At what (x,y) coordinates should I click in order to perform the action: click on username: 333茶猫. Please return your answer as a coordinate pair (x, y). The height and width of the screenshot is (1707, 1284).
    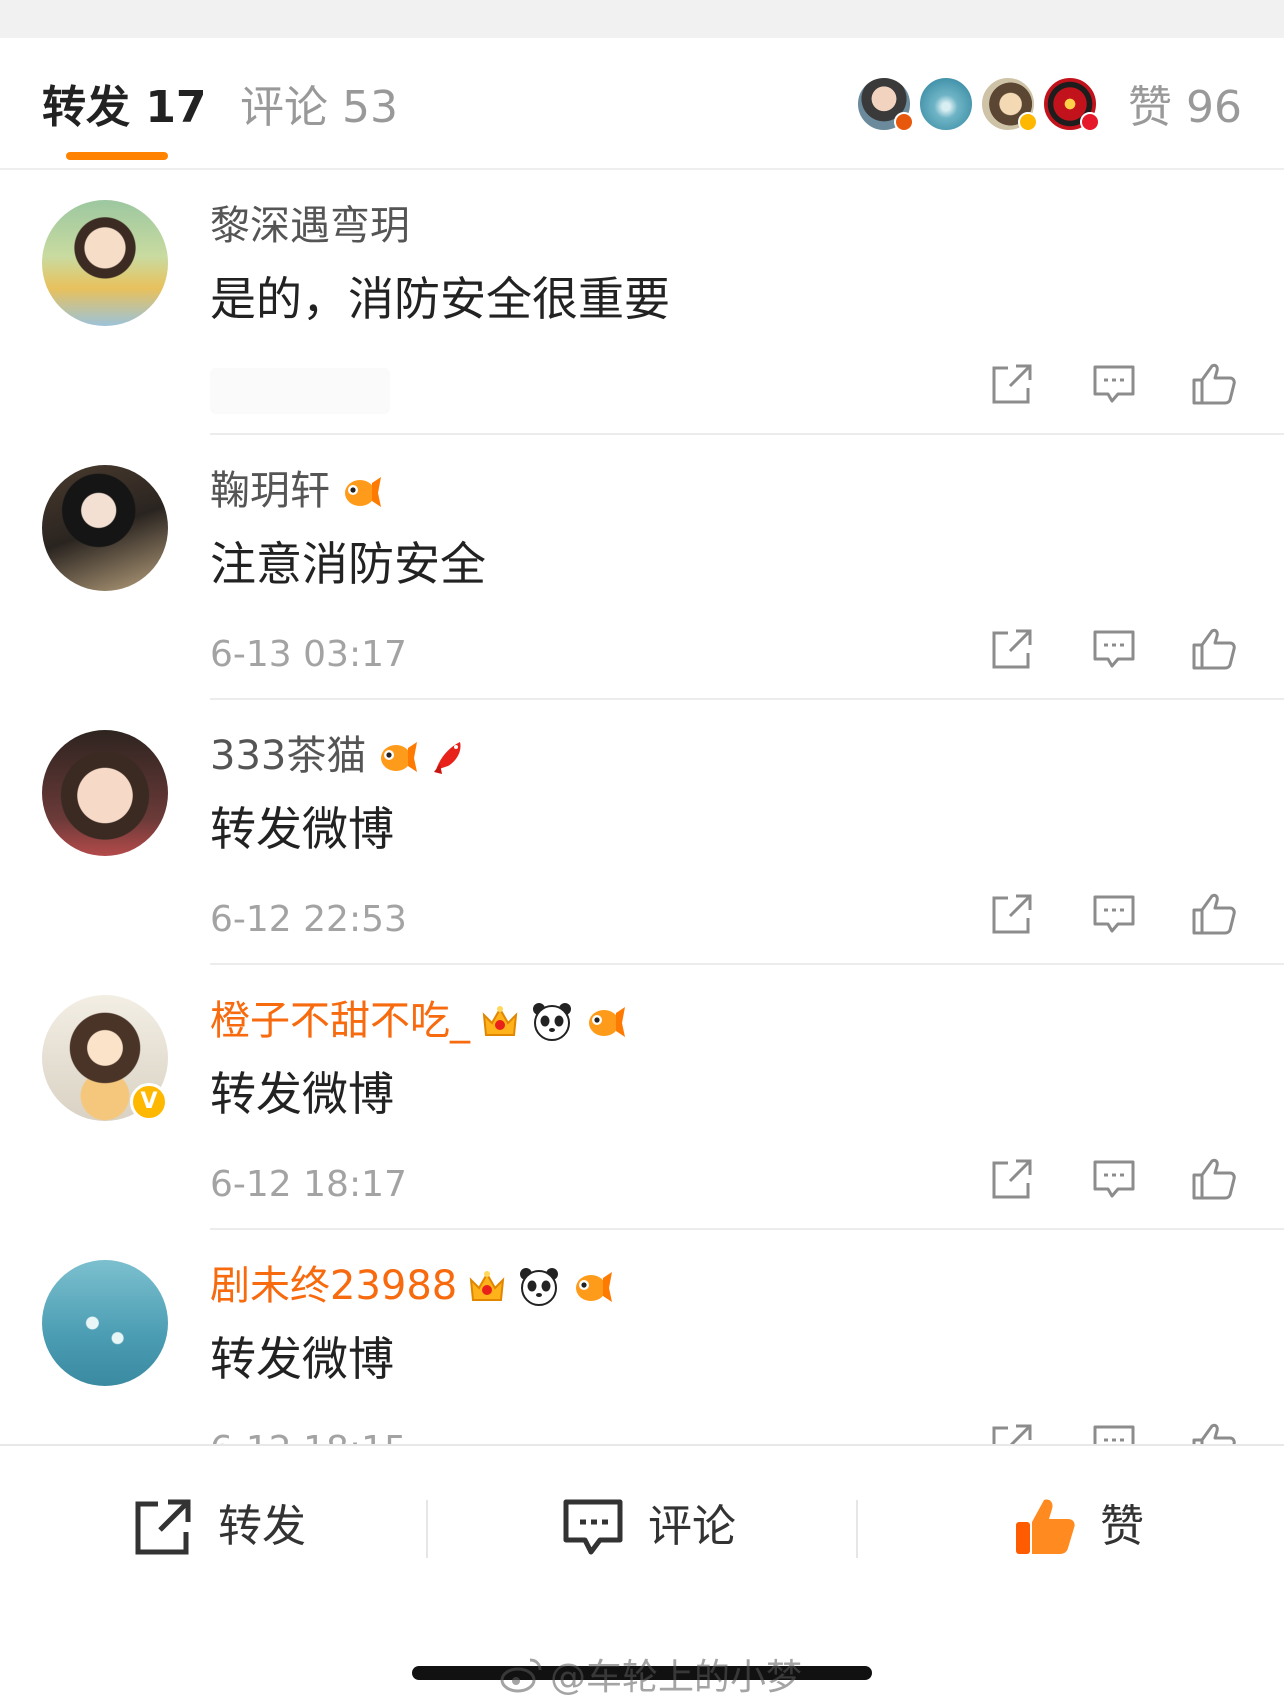
    Looking at the image, I should click on (288, 756).